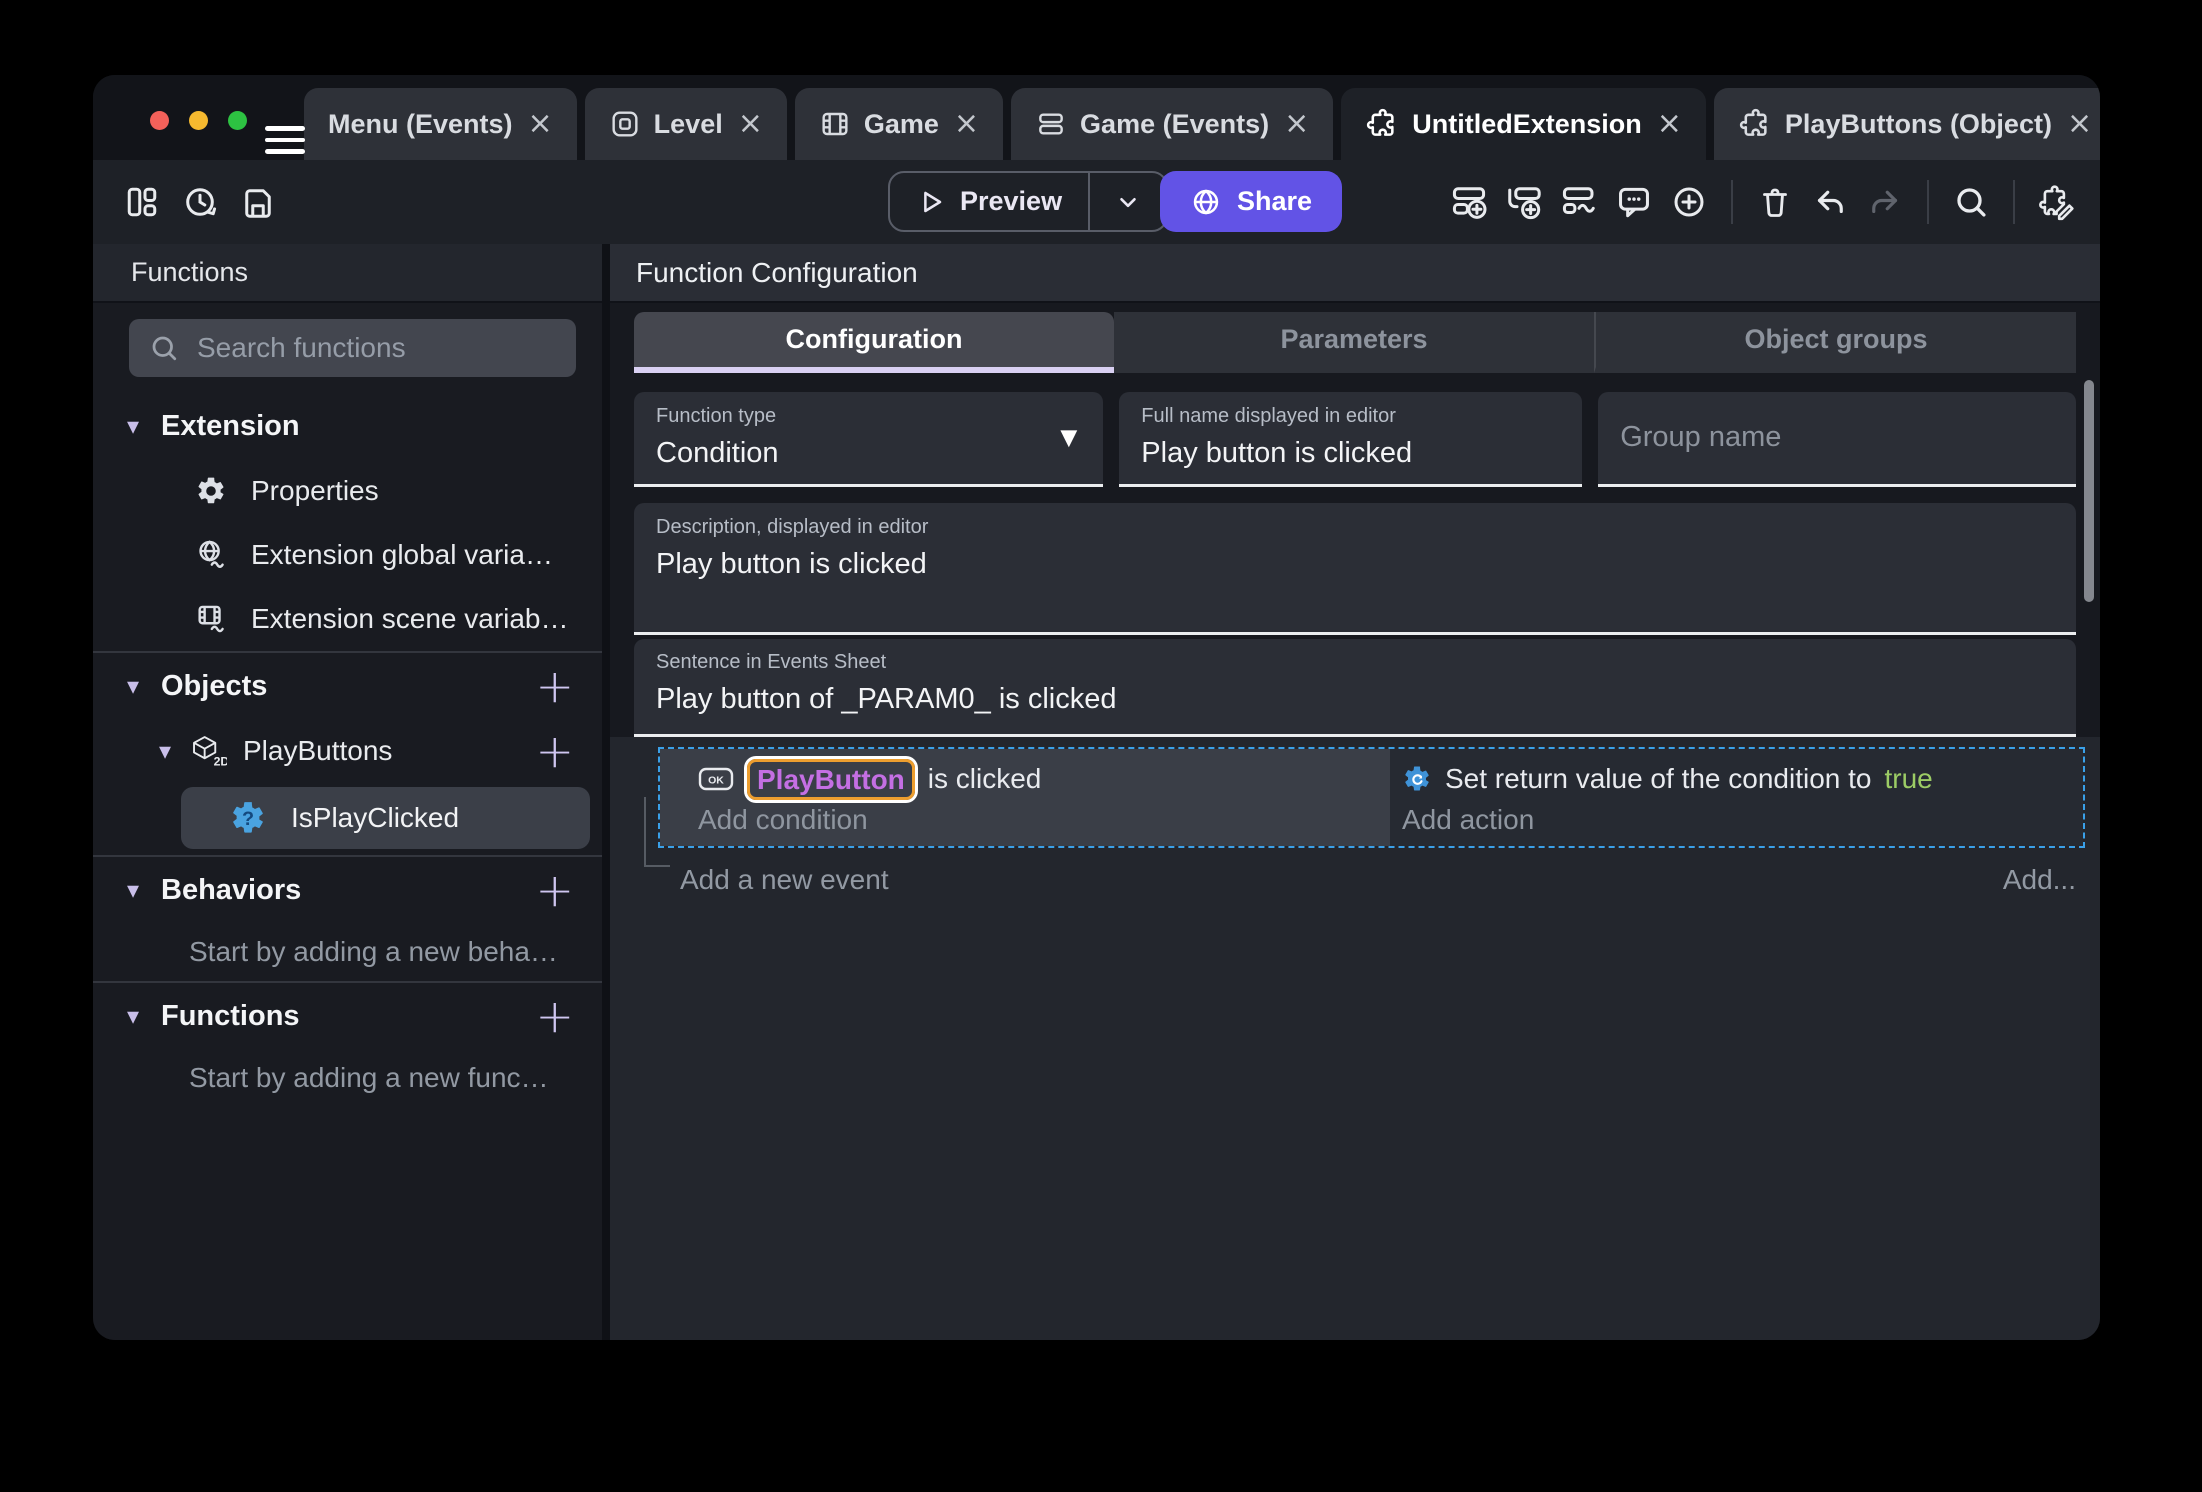 This screenshot has height=1492, width=2202. What do you see at coordinates (554, 686) in the screenshot?
I see `add-object-button: +` at bounding box center [554, 686].